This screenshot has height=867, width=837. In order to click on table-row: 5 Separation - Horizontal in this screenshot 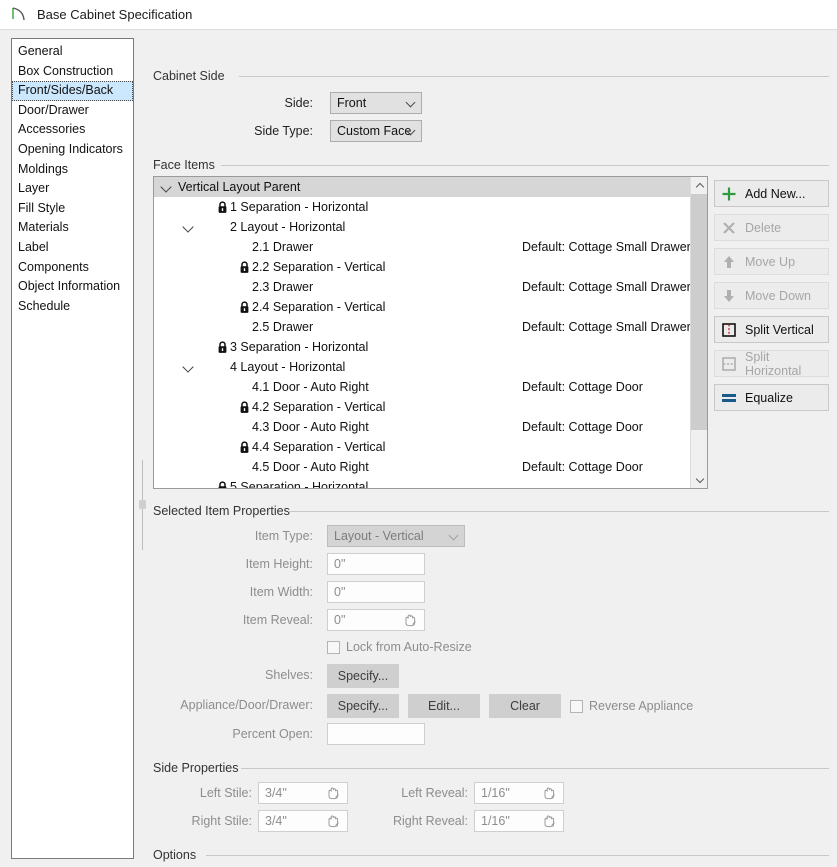, I will do `click(430, 483)`.